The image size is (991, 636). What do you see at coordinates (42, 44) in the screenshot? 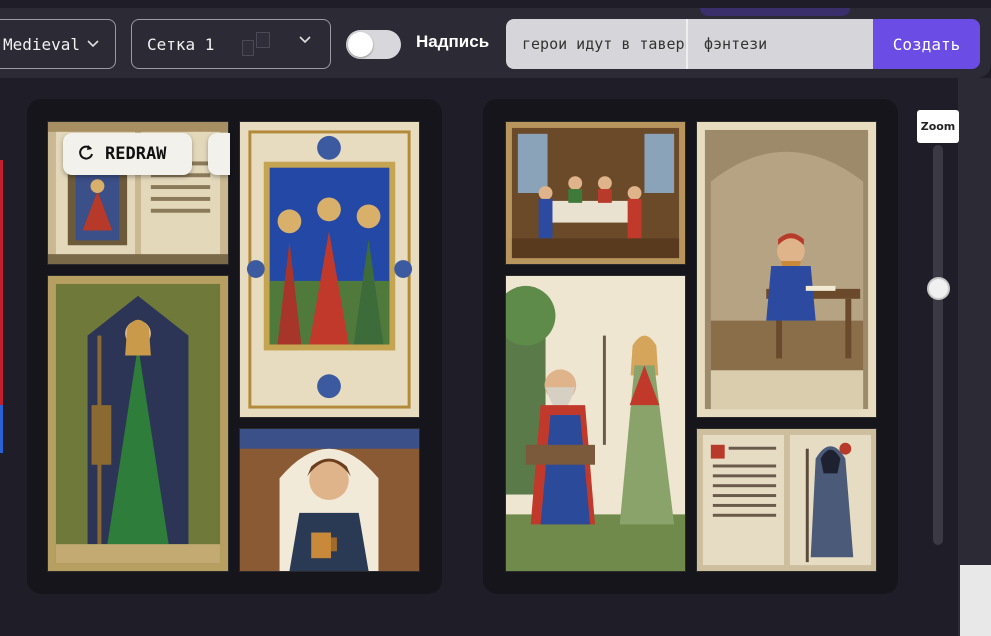
I see `style-select-value: Medieval` at bounding box center [42, 44].